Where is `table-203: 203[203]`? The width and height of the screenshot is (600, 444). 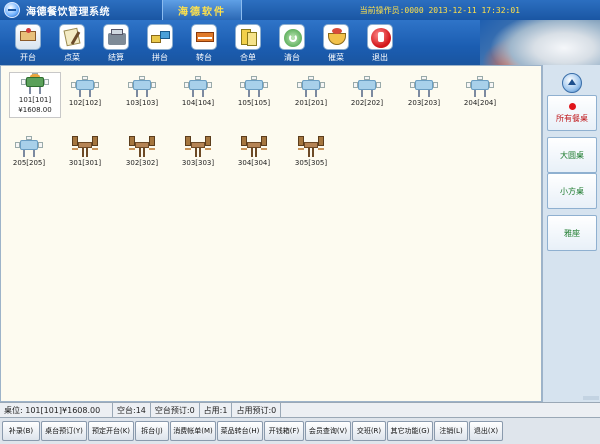 table-203: 203[203] is located at coordinates (424, 91).